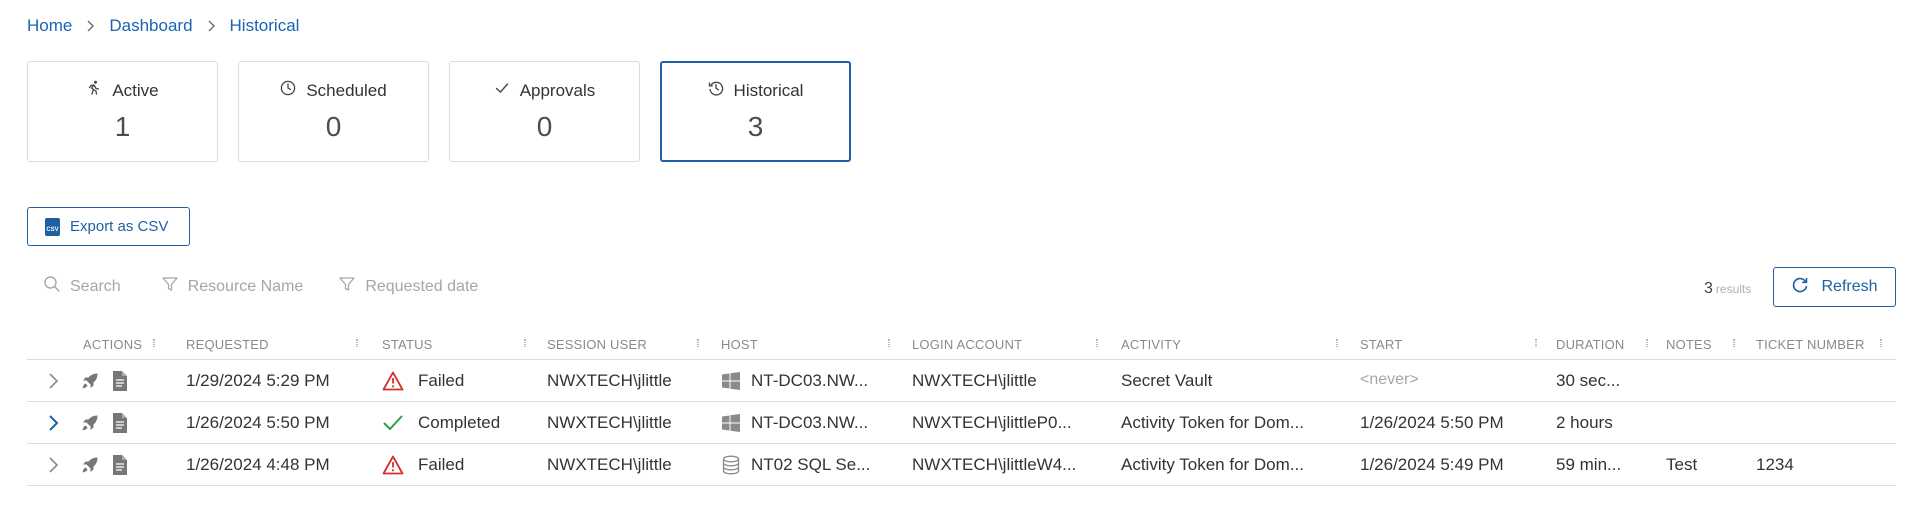  I want to click on card-active: Active 1, so click(122, 111).